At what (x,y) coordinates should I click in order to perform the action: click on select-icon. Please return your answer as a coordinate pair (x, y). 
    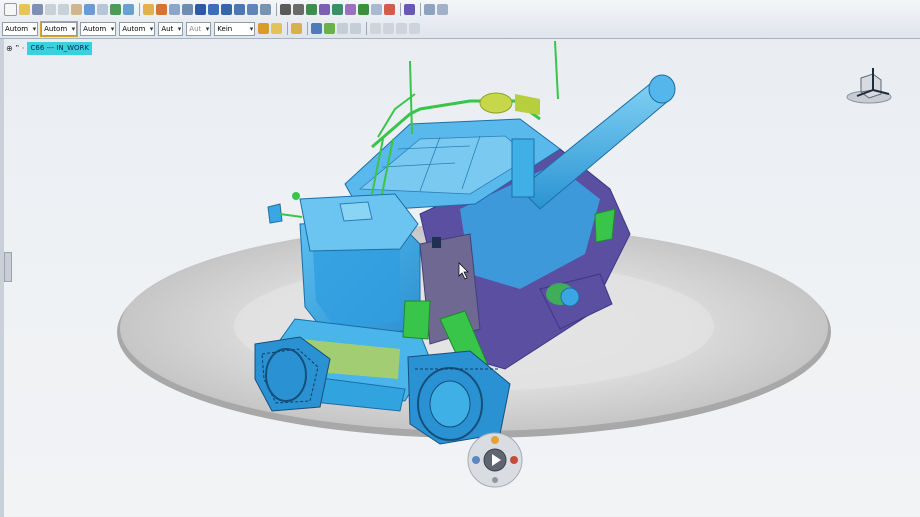
    Looking at the image, I should click on (429, 9).